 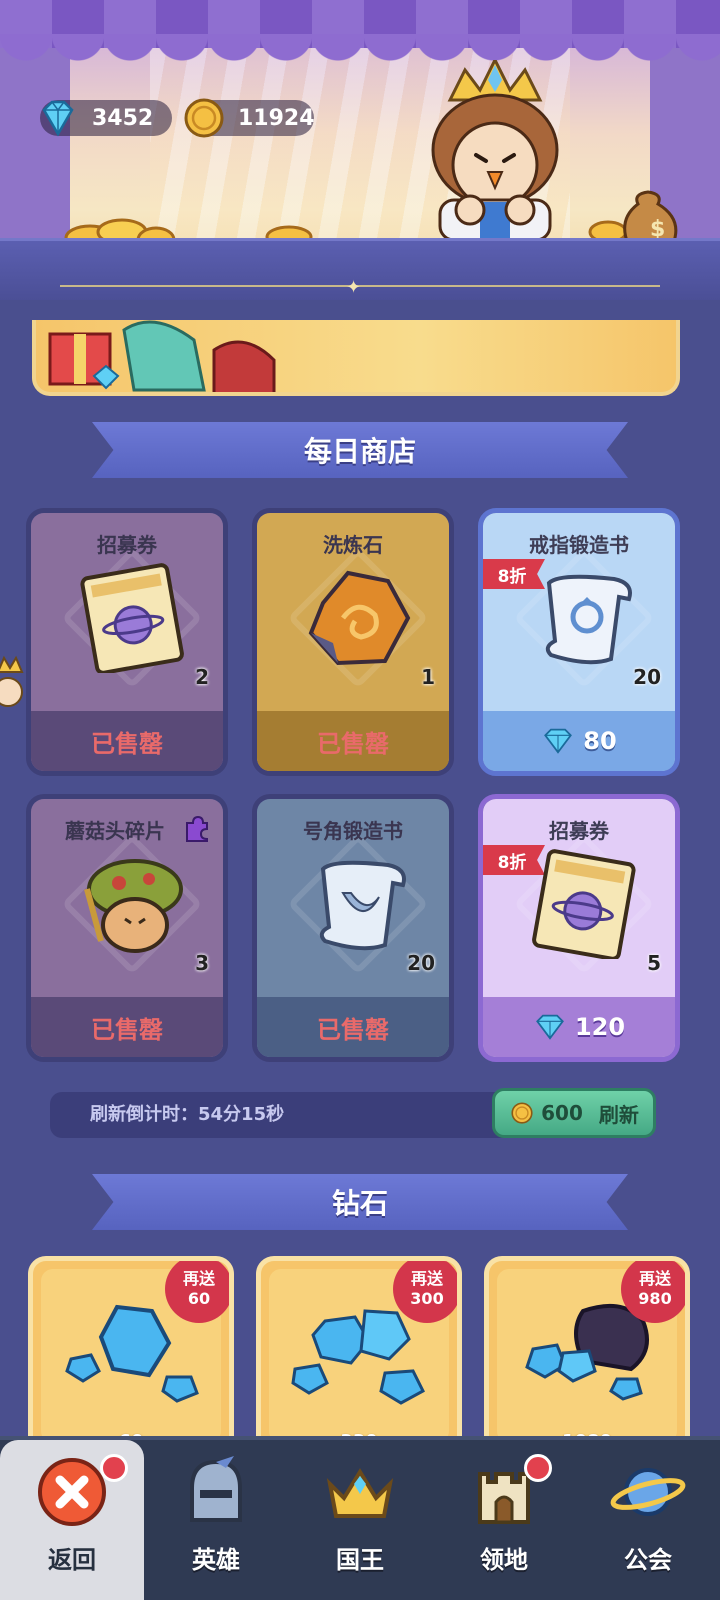 I want to click on king-shopkeeper-illustration, so click(x=495, y=150).